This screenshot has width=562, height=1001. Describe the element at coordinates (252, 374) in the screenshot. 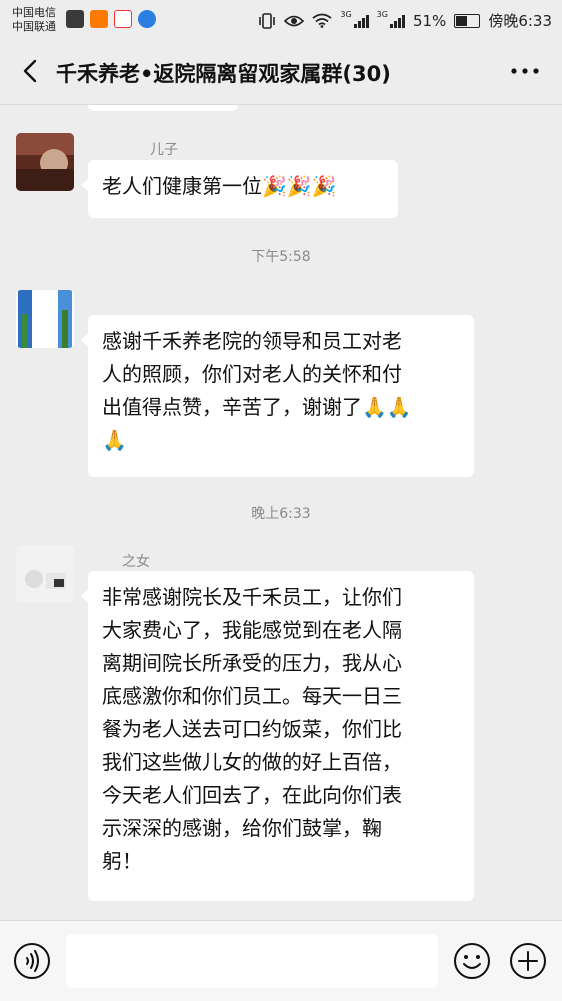

I see `message-line: 人的照顾，你们对老人的关怀和付` at that location.